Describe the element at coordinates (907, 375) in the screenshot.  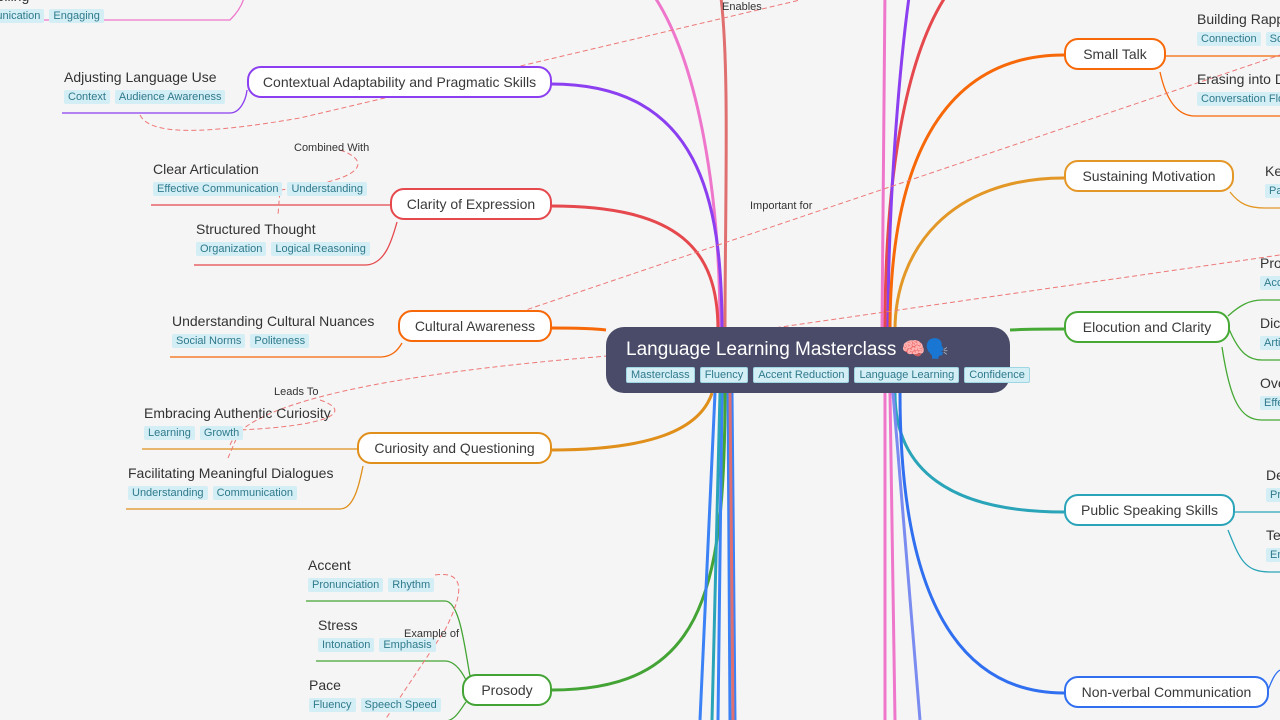
I see `tag: Language Learning` at that location.